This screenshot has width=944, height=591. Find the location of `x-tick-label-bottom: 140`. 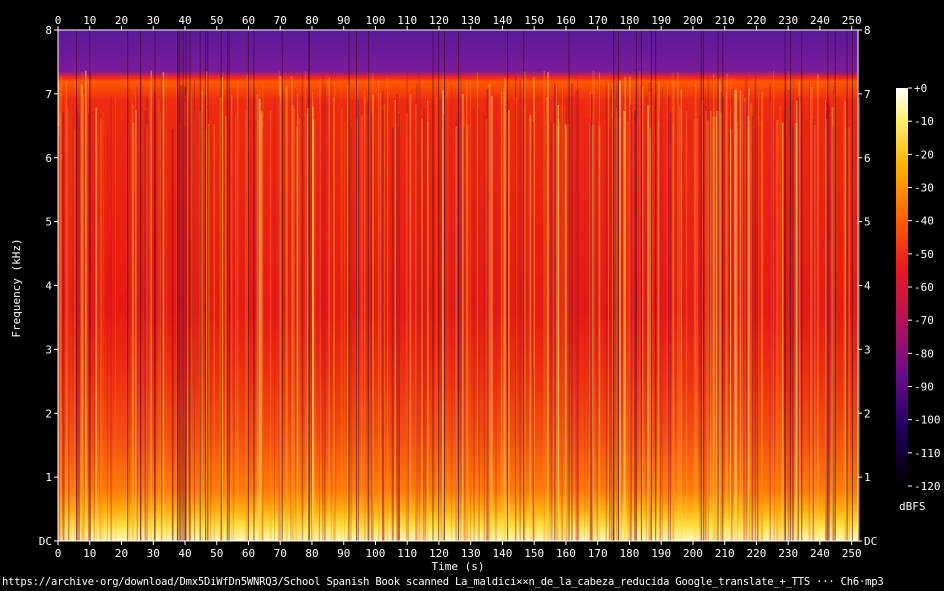

x-tick-label-bottom: 140 is located at coordinates (503, 553).